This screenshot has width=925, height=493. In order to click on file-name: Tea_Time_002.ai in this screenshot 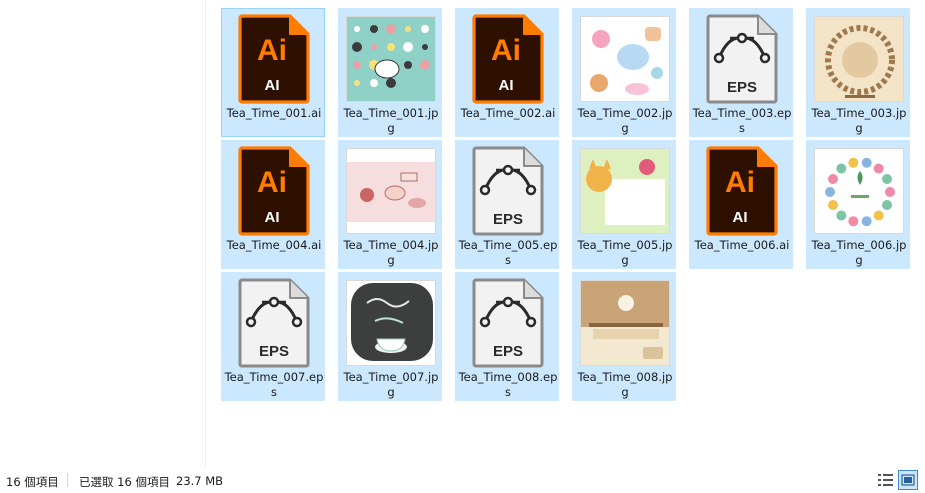, I will do `click(508, 113)`.